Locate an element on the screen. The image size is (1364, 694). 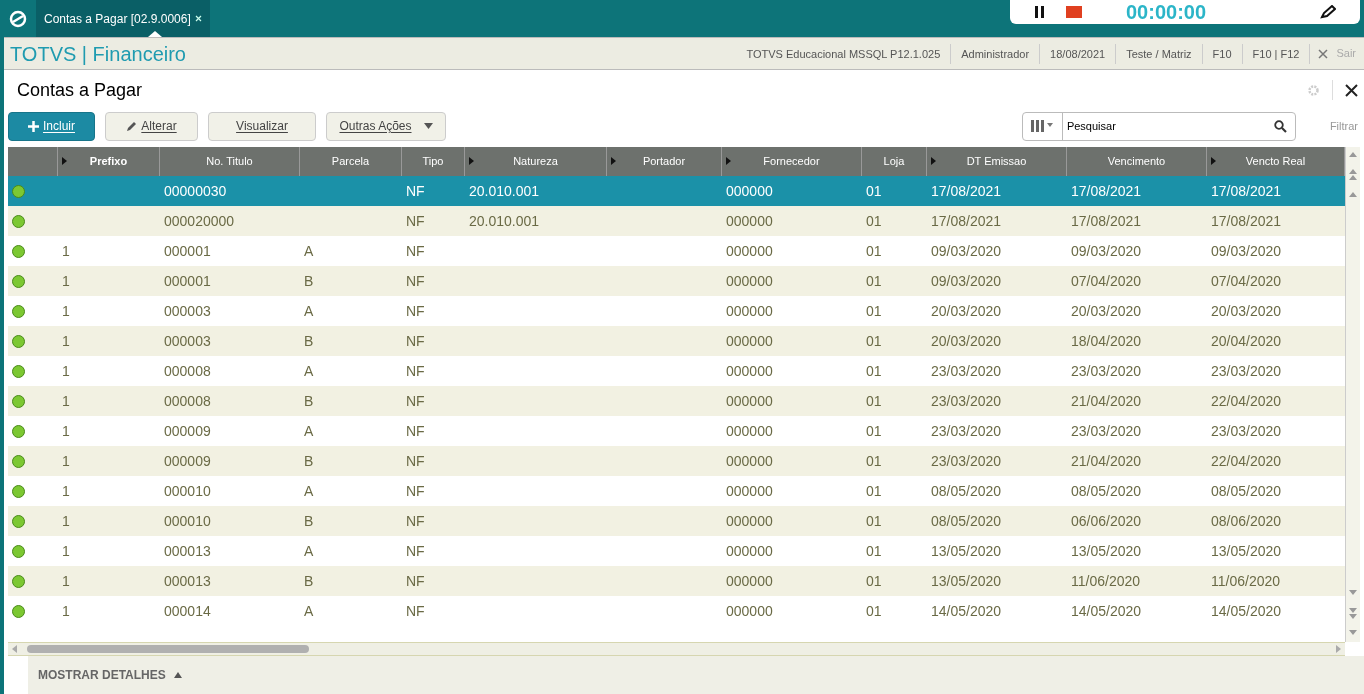
page-title: Contas a Pagar is located at coordinates (80, 90).